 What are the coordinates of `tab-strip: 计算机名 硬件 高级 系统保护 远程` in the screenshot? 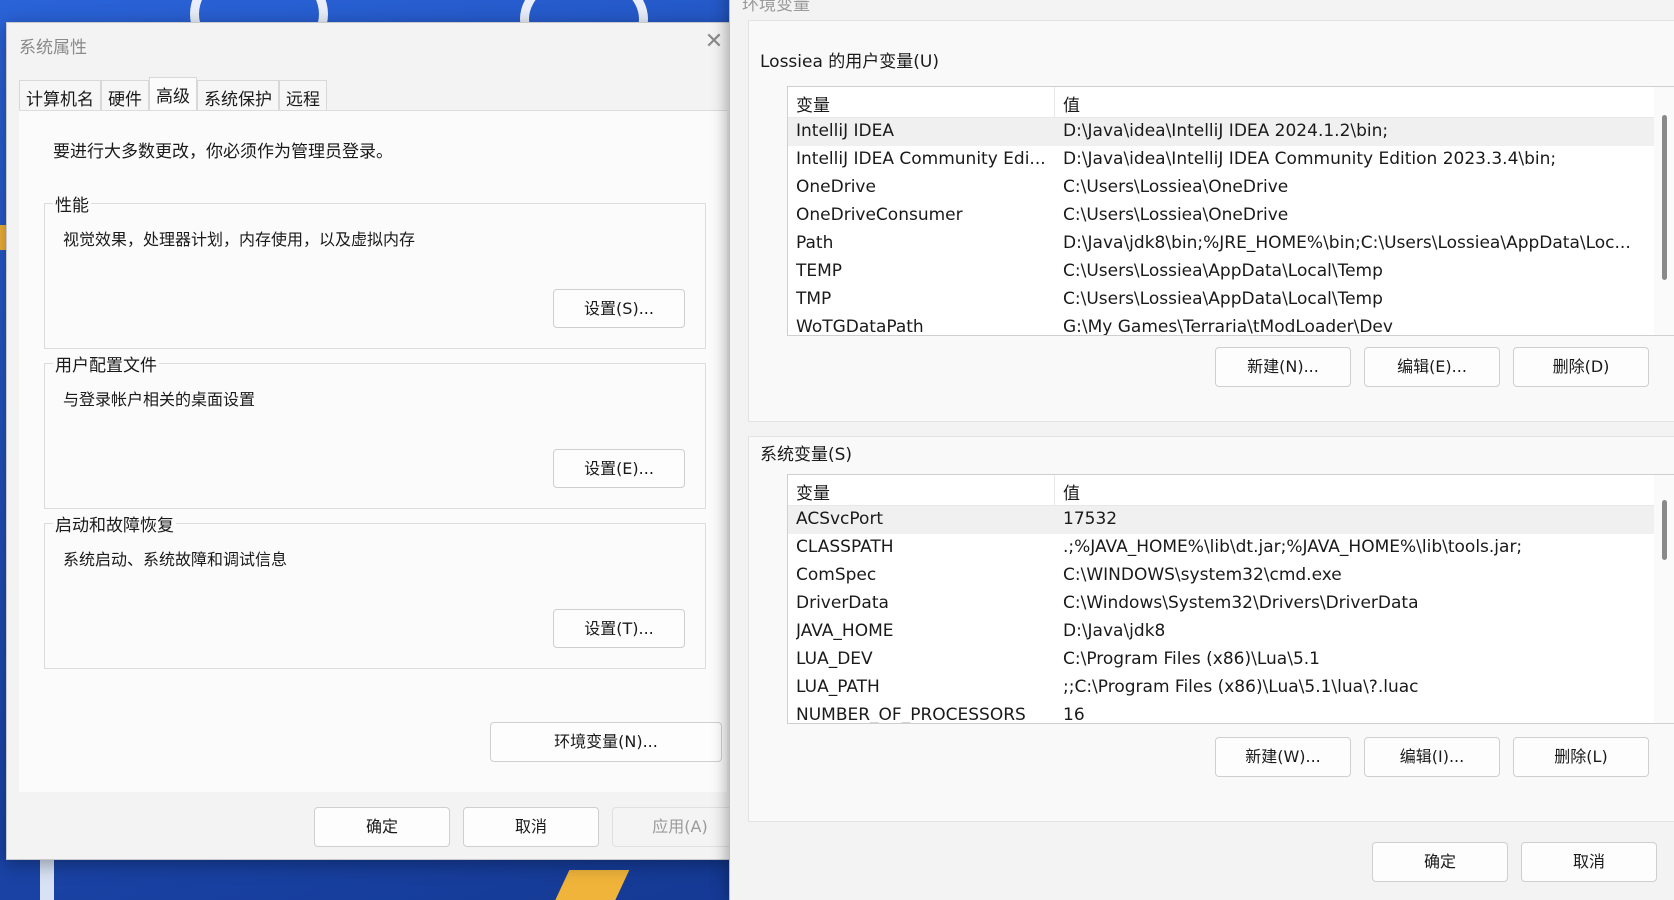 It's located at (173, 95).